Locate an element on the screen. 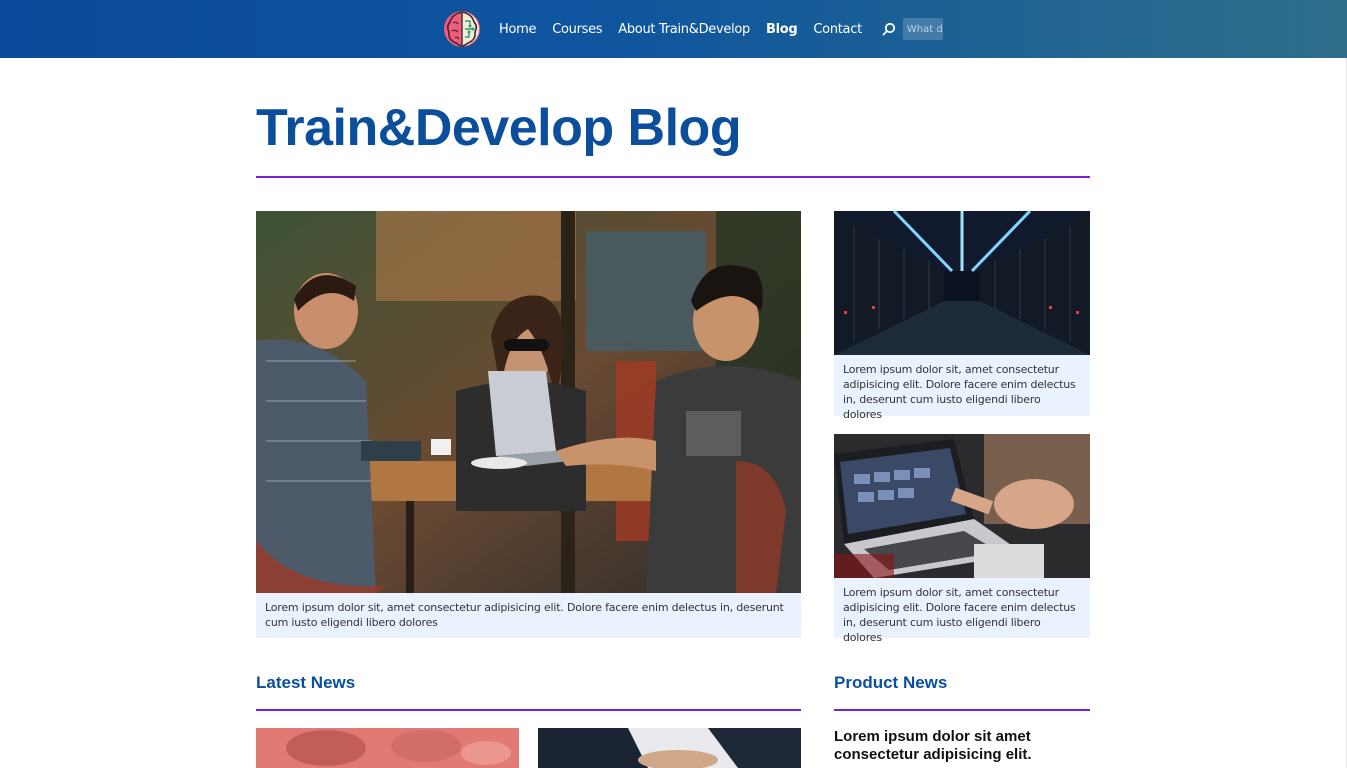 This screenshot has height=768, width=1347. nav-link-blog: Blog is located at coordinates (782, 29).